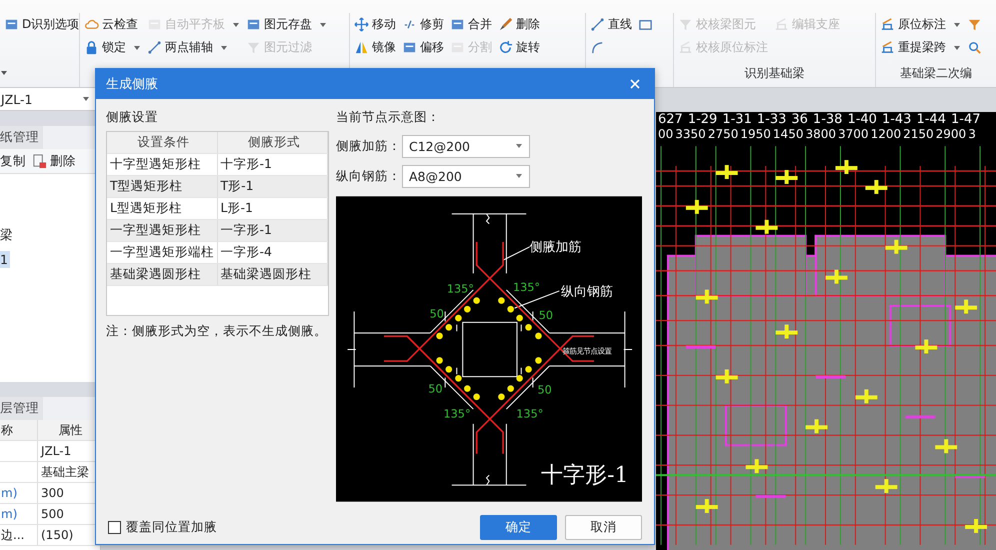  What do you see at coordinates (466, 176) in the screenshot?
I see `dropdown-field: A8@200` at bounding box center [466, 176].